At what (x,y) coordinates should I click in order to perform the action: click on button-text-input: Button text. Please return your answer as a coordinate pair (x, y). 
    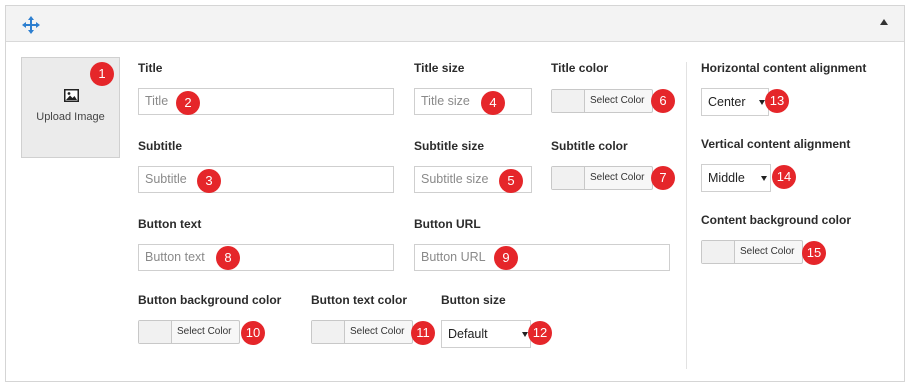
    Looking at the image, I should click on (266, 257).